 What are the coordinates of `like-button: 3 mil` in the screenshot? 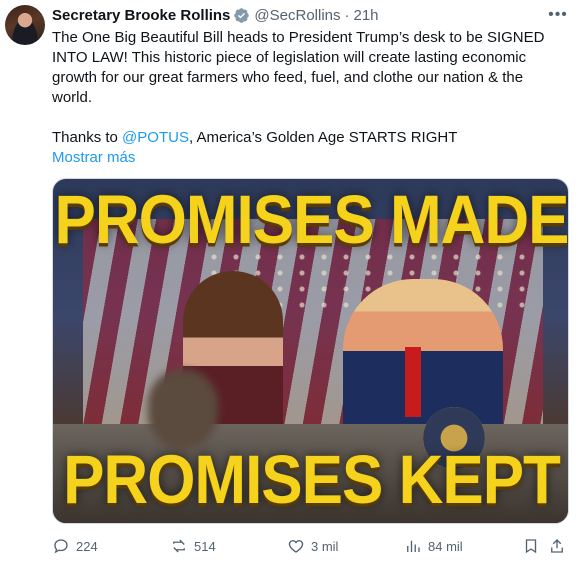 It's located at (312, 546).